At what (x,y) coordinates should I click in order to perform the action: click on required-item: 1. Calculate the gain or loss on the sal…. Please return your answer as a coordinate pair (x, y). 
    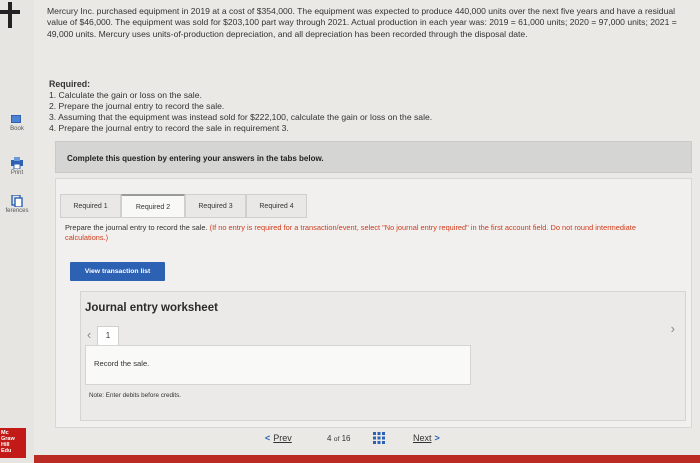
    Looking at the image, I should click on (125, 95).